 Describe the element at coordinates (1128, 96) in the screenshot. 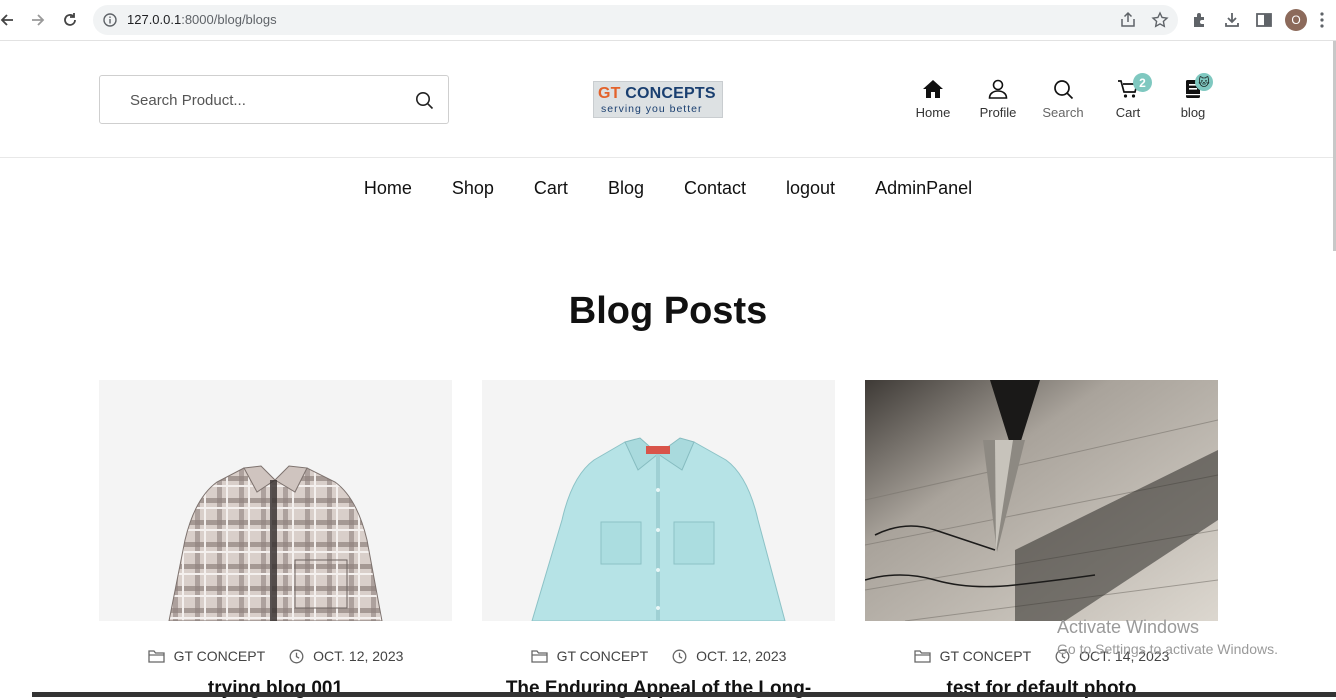

I see `header-cart-link: 2 Cart` at that location.